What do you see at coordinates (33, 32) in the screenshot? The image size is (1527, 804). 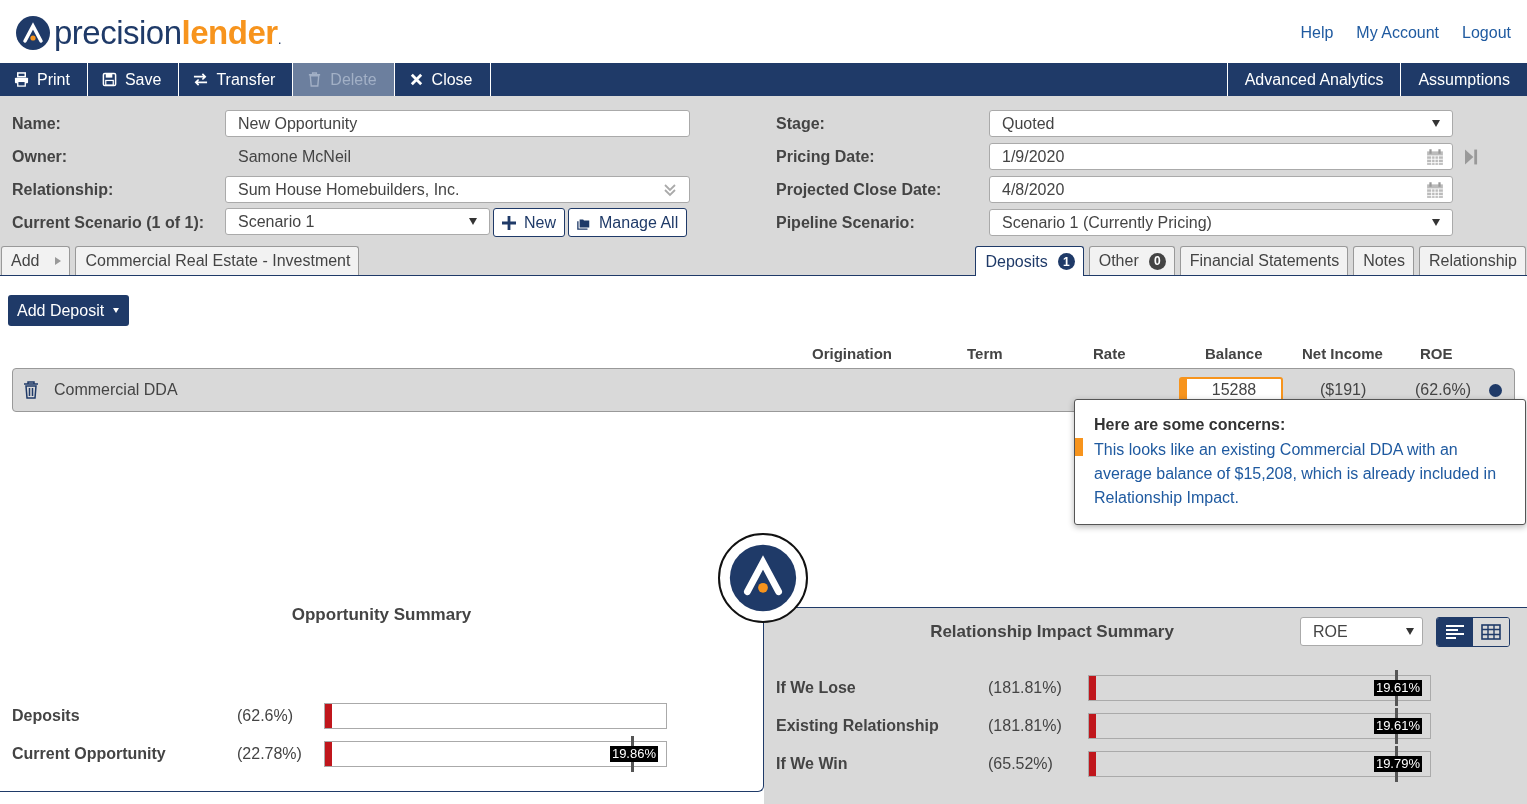 I see `logo-icon` at bounding box center [33, 32].